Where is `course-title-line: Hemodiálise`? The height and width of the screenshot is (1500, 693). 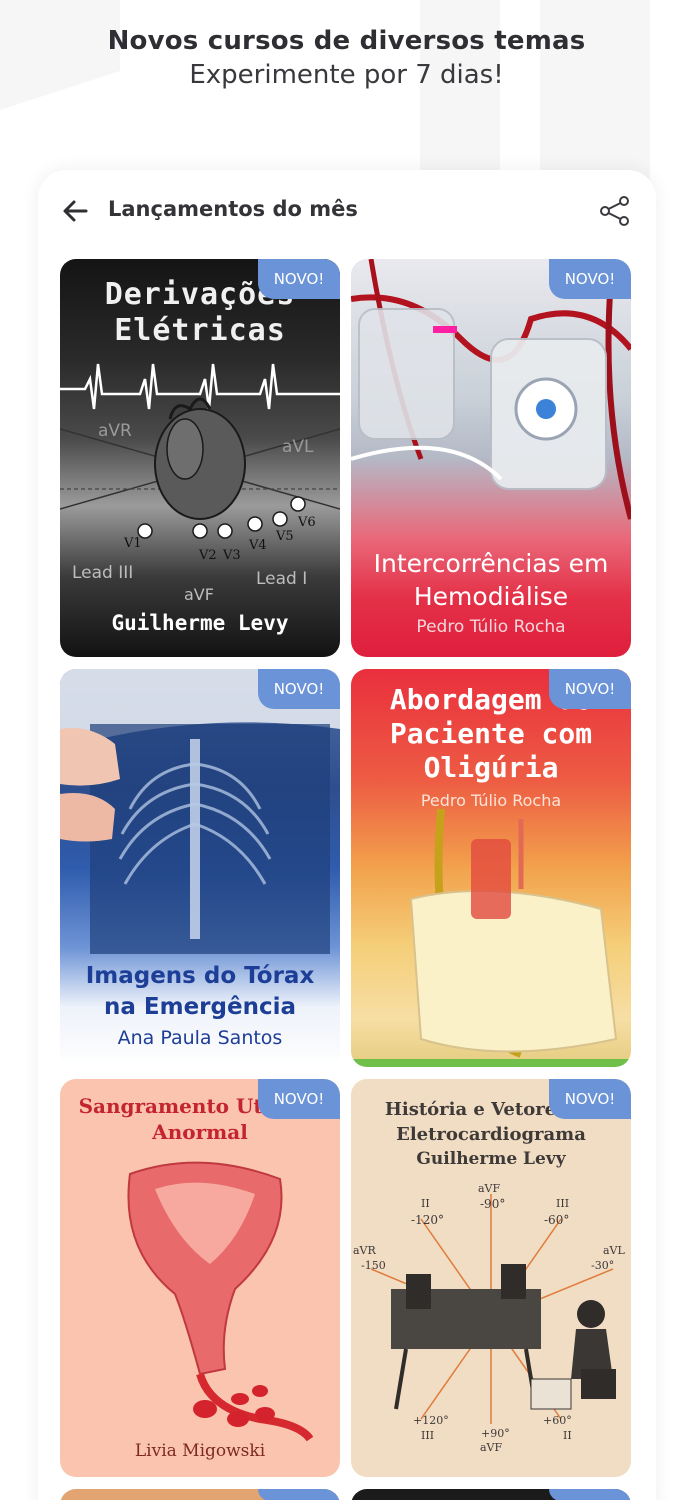 course-title-line: Hemodiálise is located at coordinates (491, 596).